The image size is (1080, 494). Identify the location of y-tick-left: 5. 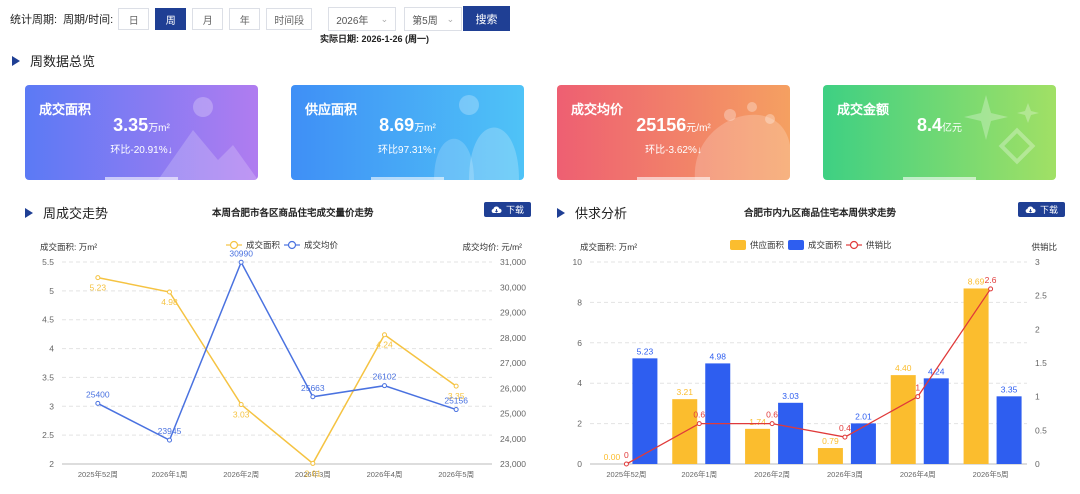
(51, 291).